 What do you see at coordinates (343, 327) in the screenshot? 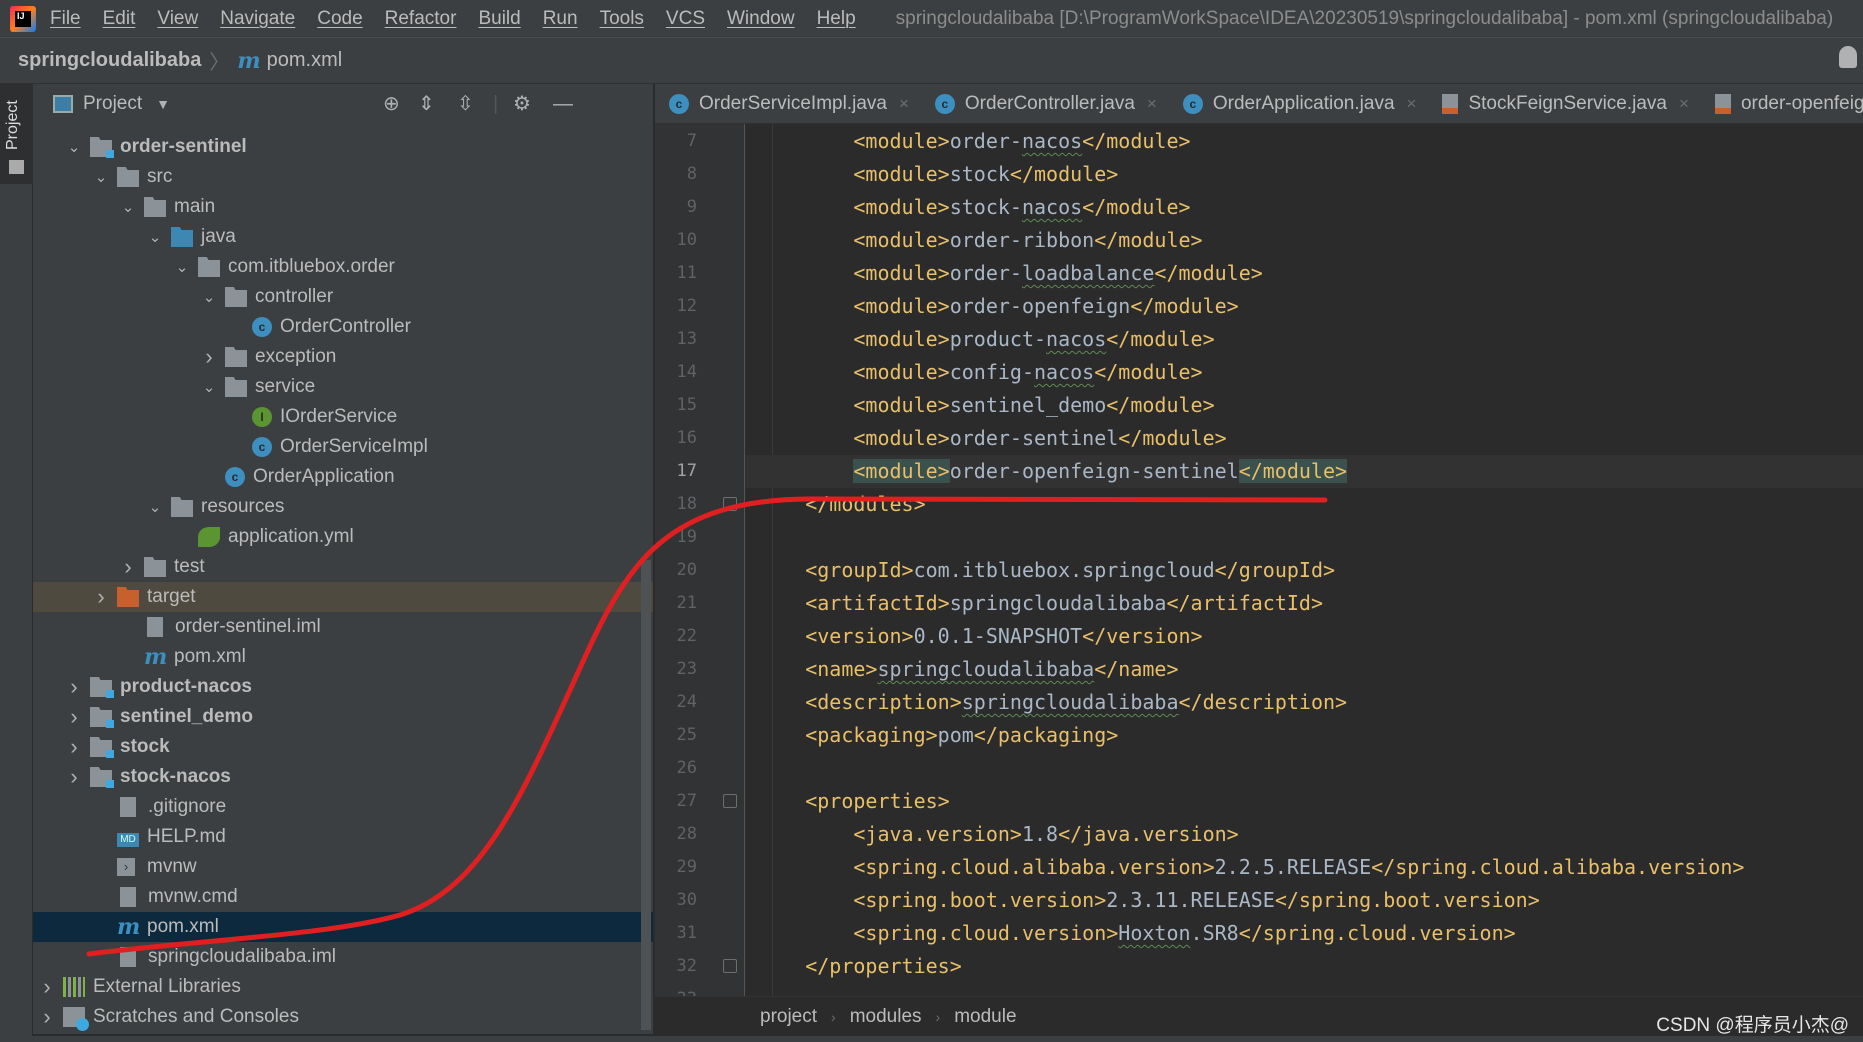
I see `tree-item: c OrderController` at bounding box center [343, 327].